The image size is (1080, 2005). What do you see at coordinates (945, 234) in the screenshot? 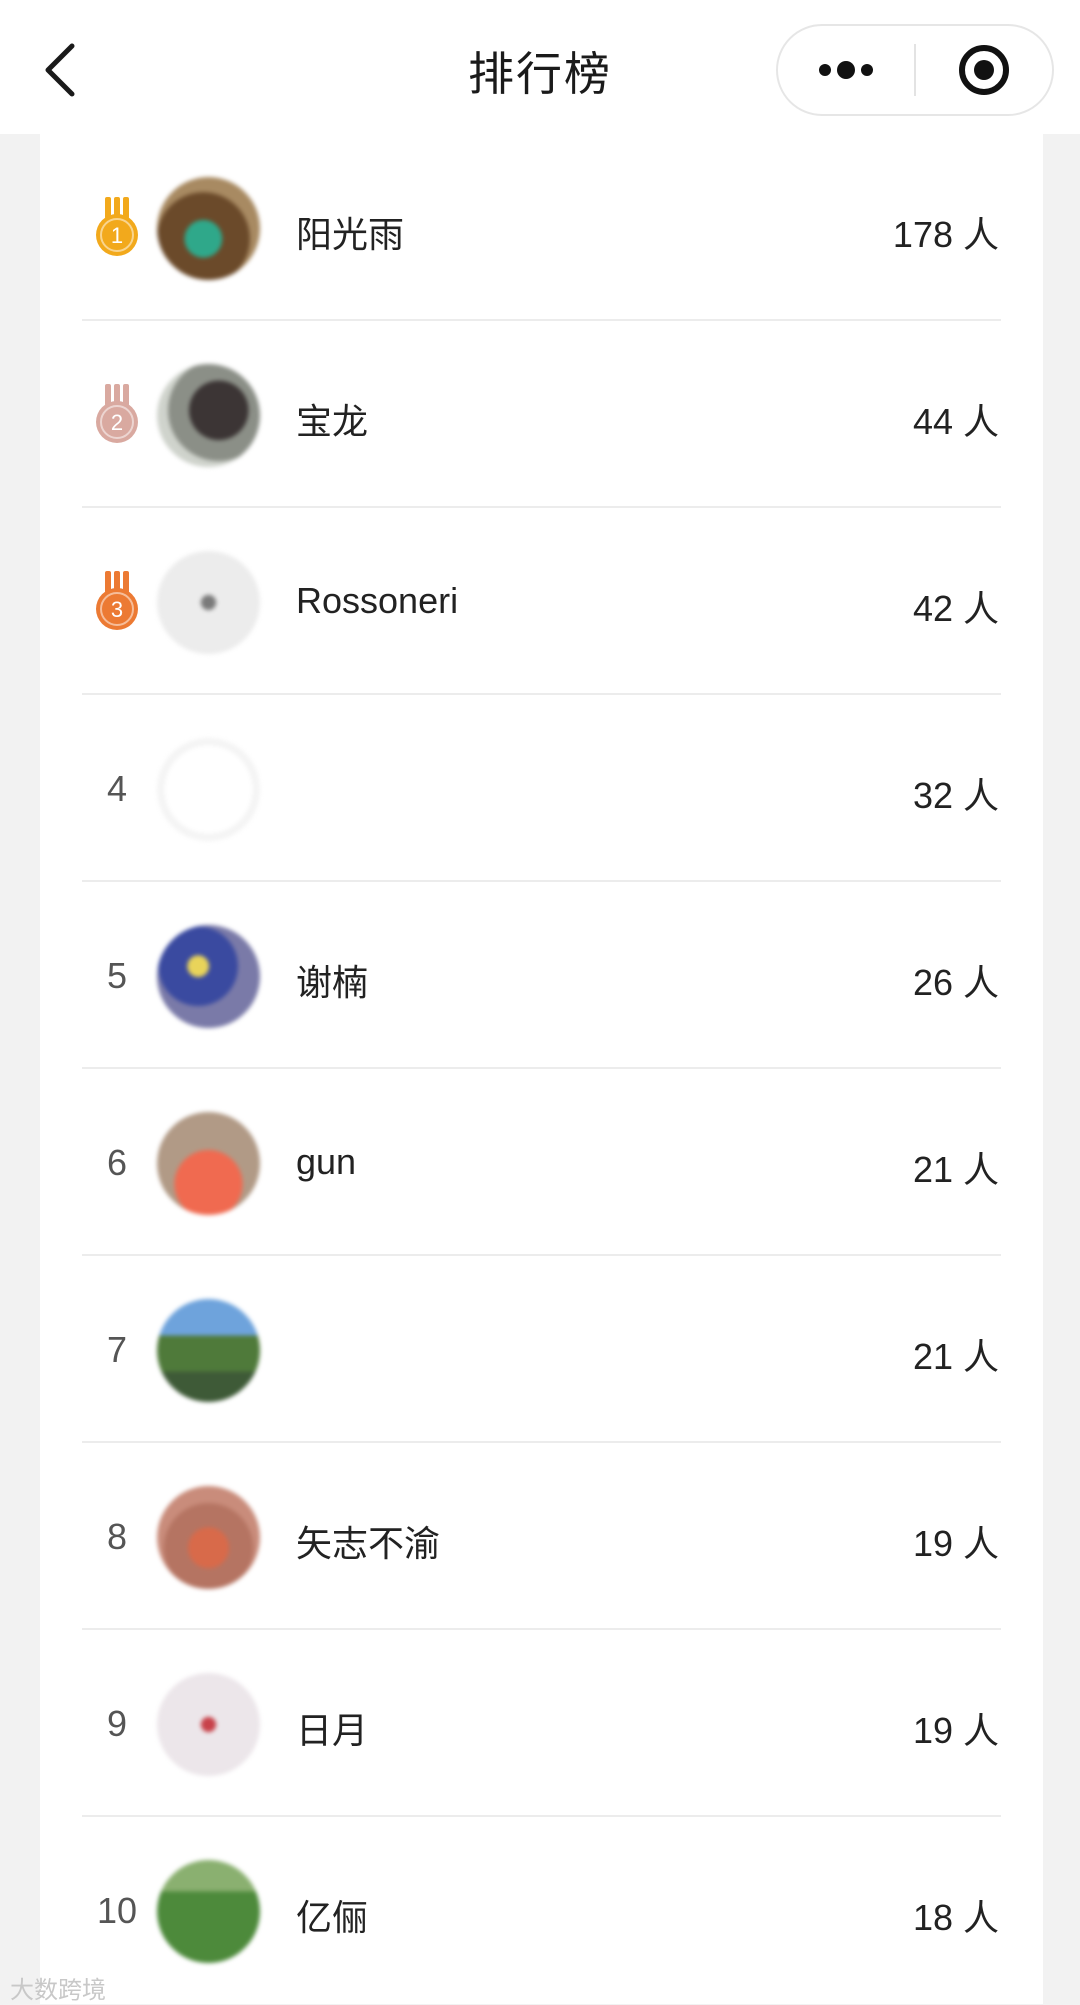
I see `invite-count: 178 人` at bounding box center [945, 234].